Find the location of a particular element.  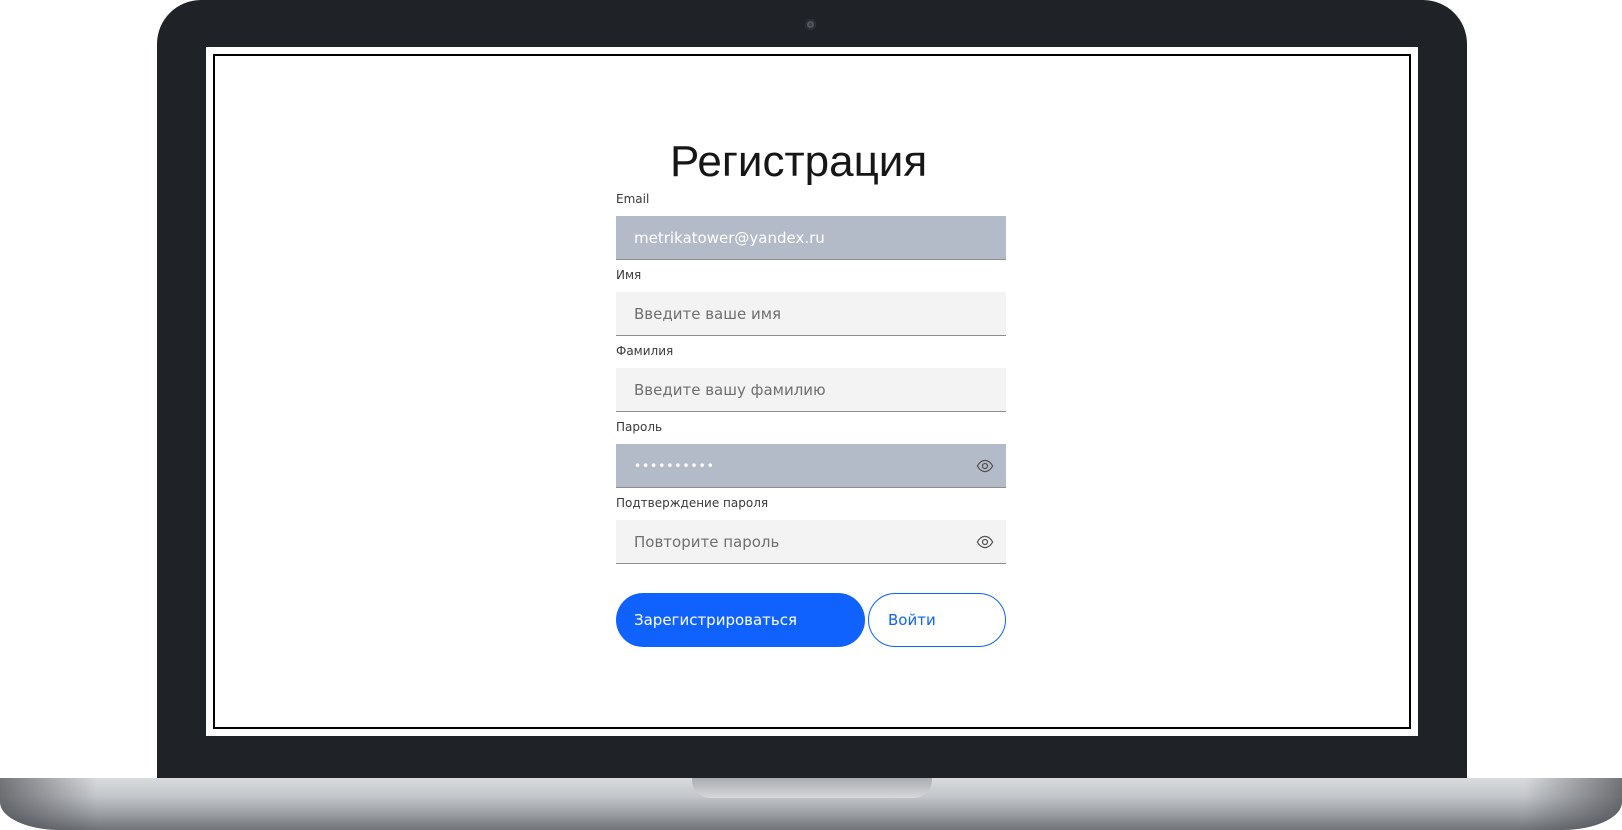

register-button: Зарегистрироваться is located at coordinates (740, 620).